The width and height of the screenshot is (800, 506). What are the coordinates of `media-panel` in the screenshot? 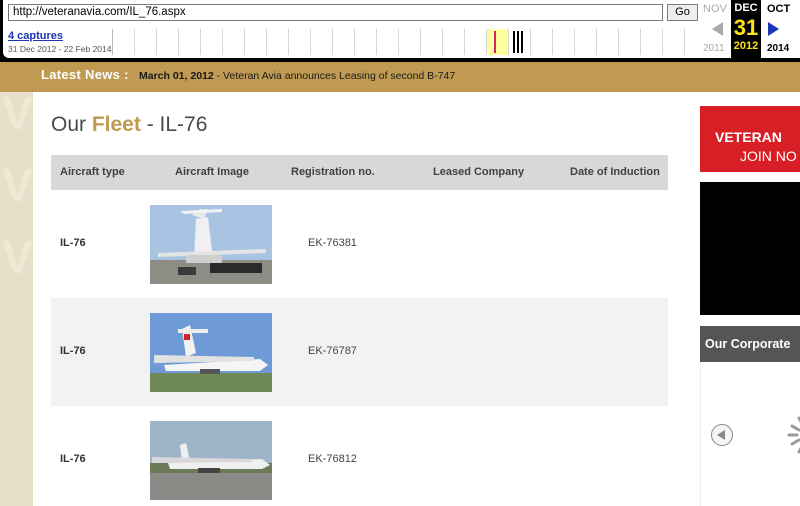 It's located at (750, 248).